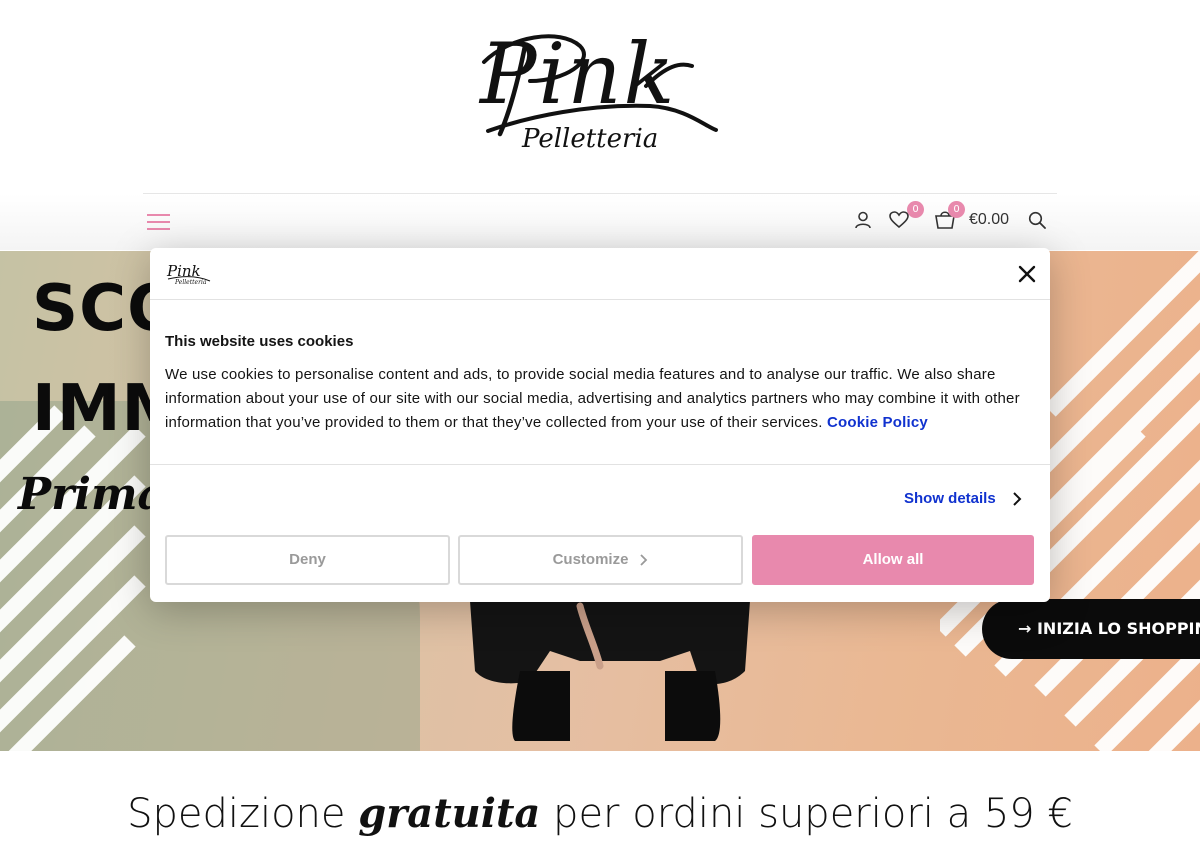 Image resolution: width=1200 pixels, height=850 pixels. Describe the element at coordinates (590, 139) in the screenshot. I see `logo-subtitle: Pelletteria` at that location.